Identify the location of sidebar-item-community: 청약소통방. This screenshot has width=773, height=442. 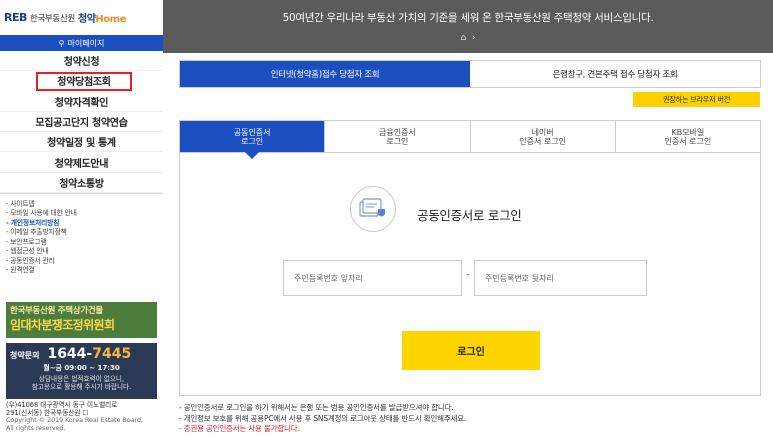
(81, 183).